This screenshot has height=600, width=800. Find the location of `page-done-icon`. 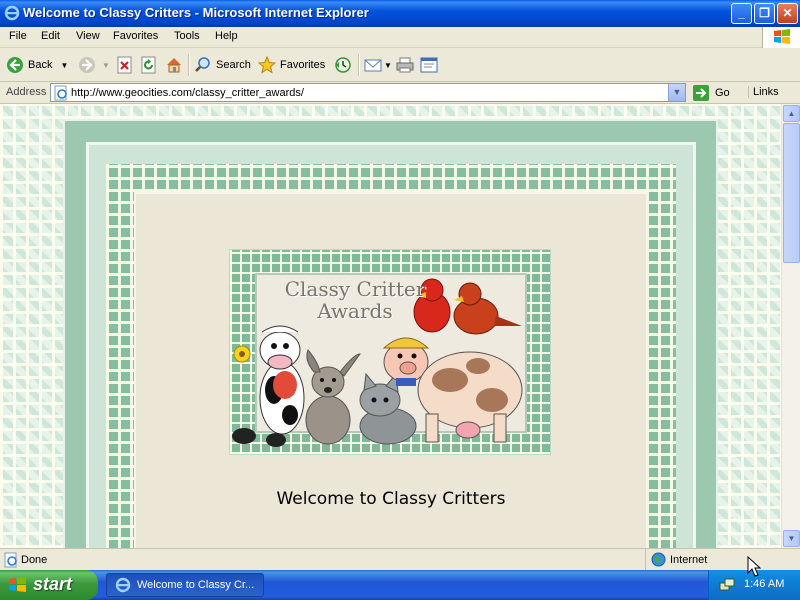

page-done-icon is located at coordinates (10, 560).